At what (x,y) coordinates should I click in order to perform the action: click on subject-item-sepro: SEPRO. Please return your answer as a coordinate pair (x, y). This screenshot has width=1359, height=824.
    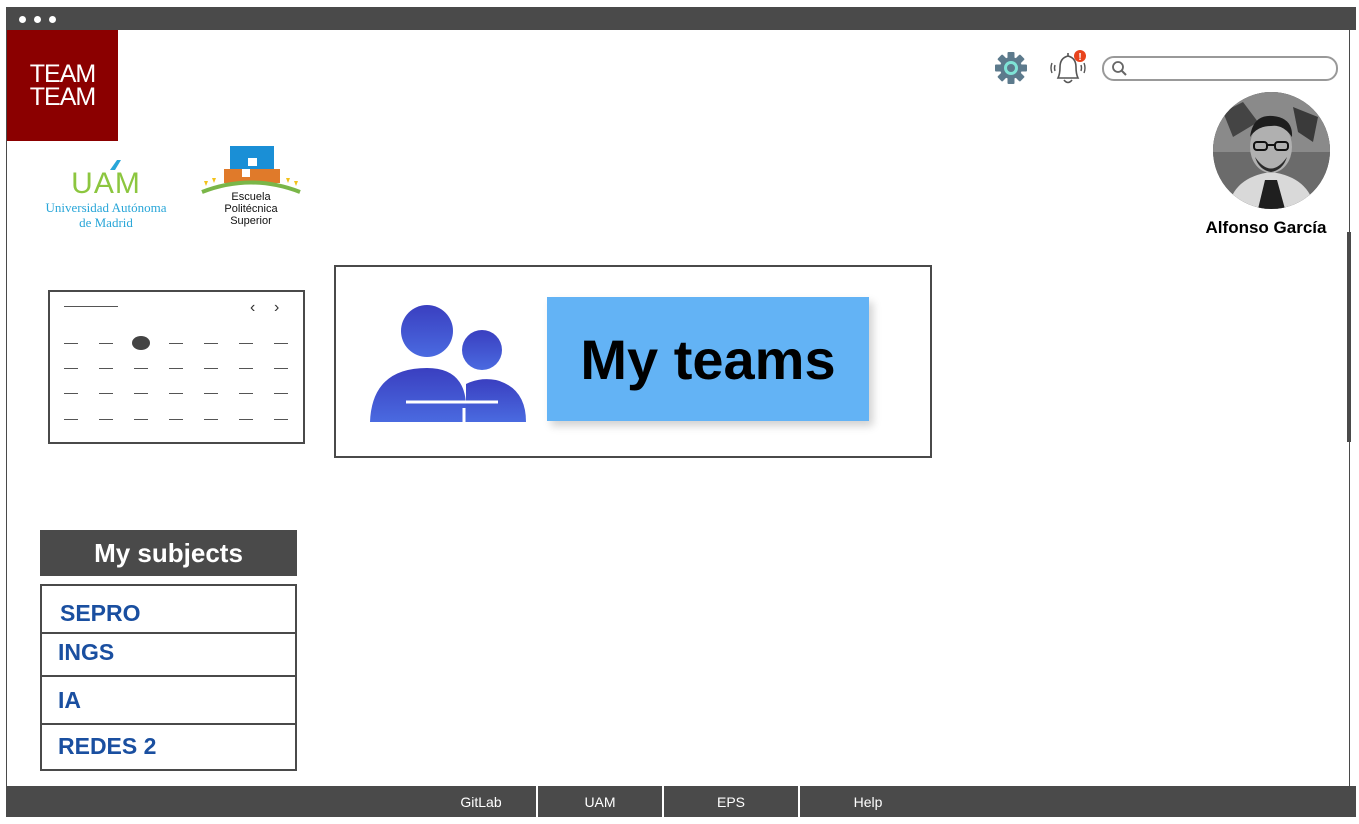
    Looking at the image, I should click on (168, 609).